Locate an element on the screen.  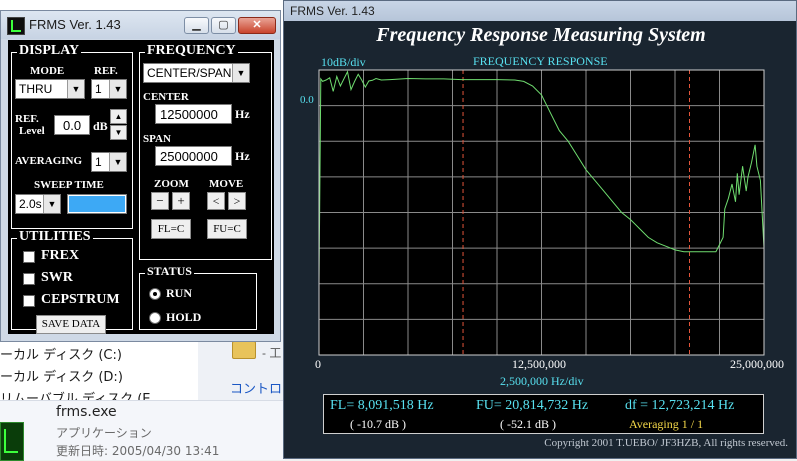
sweep-progress-bar is located at coordinates (97, 204).